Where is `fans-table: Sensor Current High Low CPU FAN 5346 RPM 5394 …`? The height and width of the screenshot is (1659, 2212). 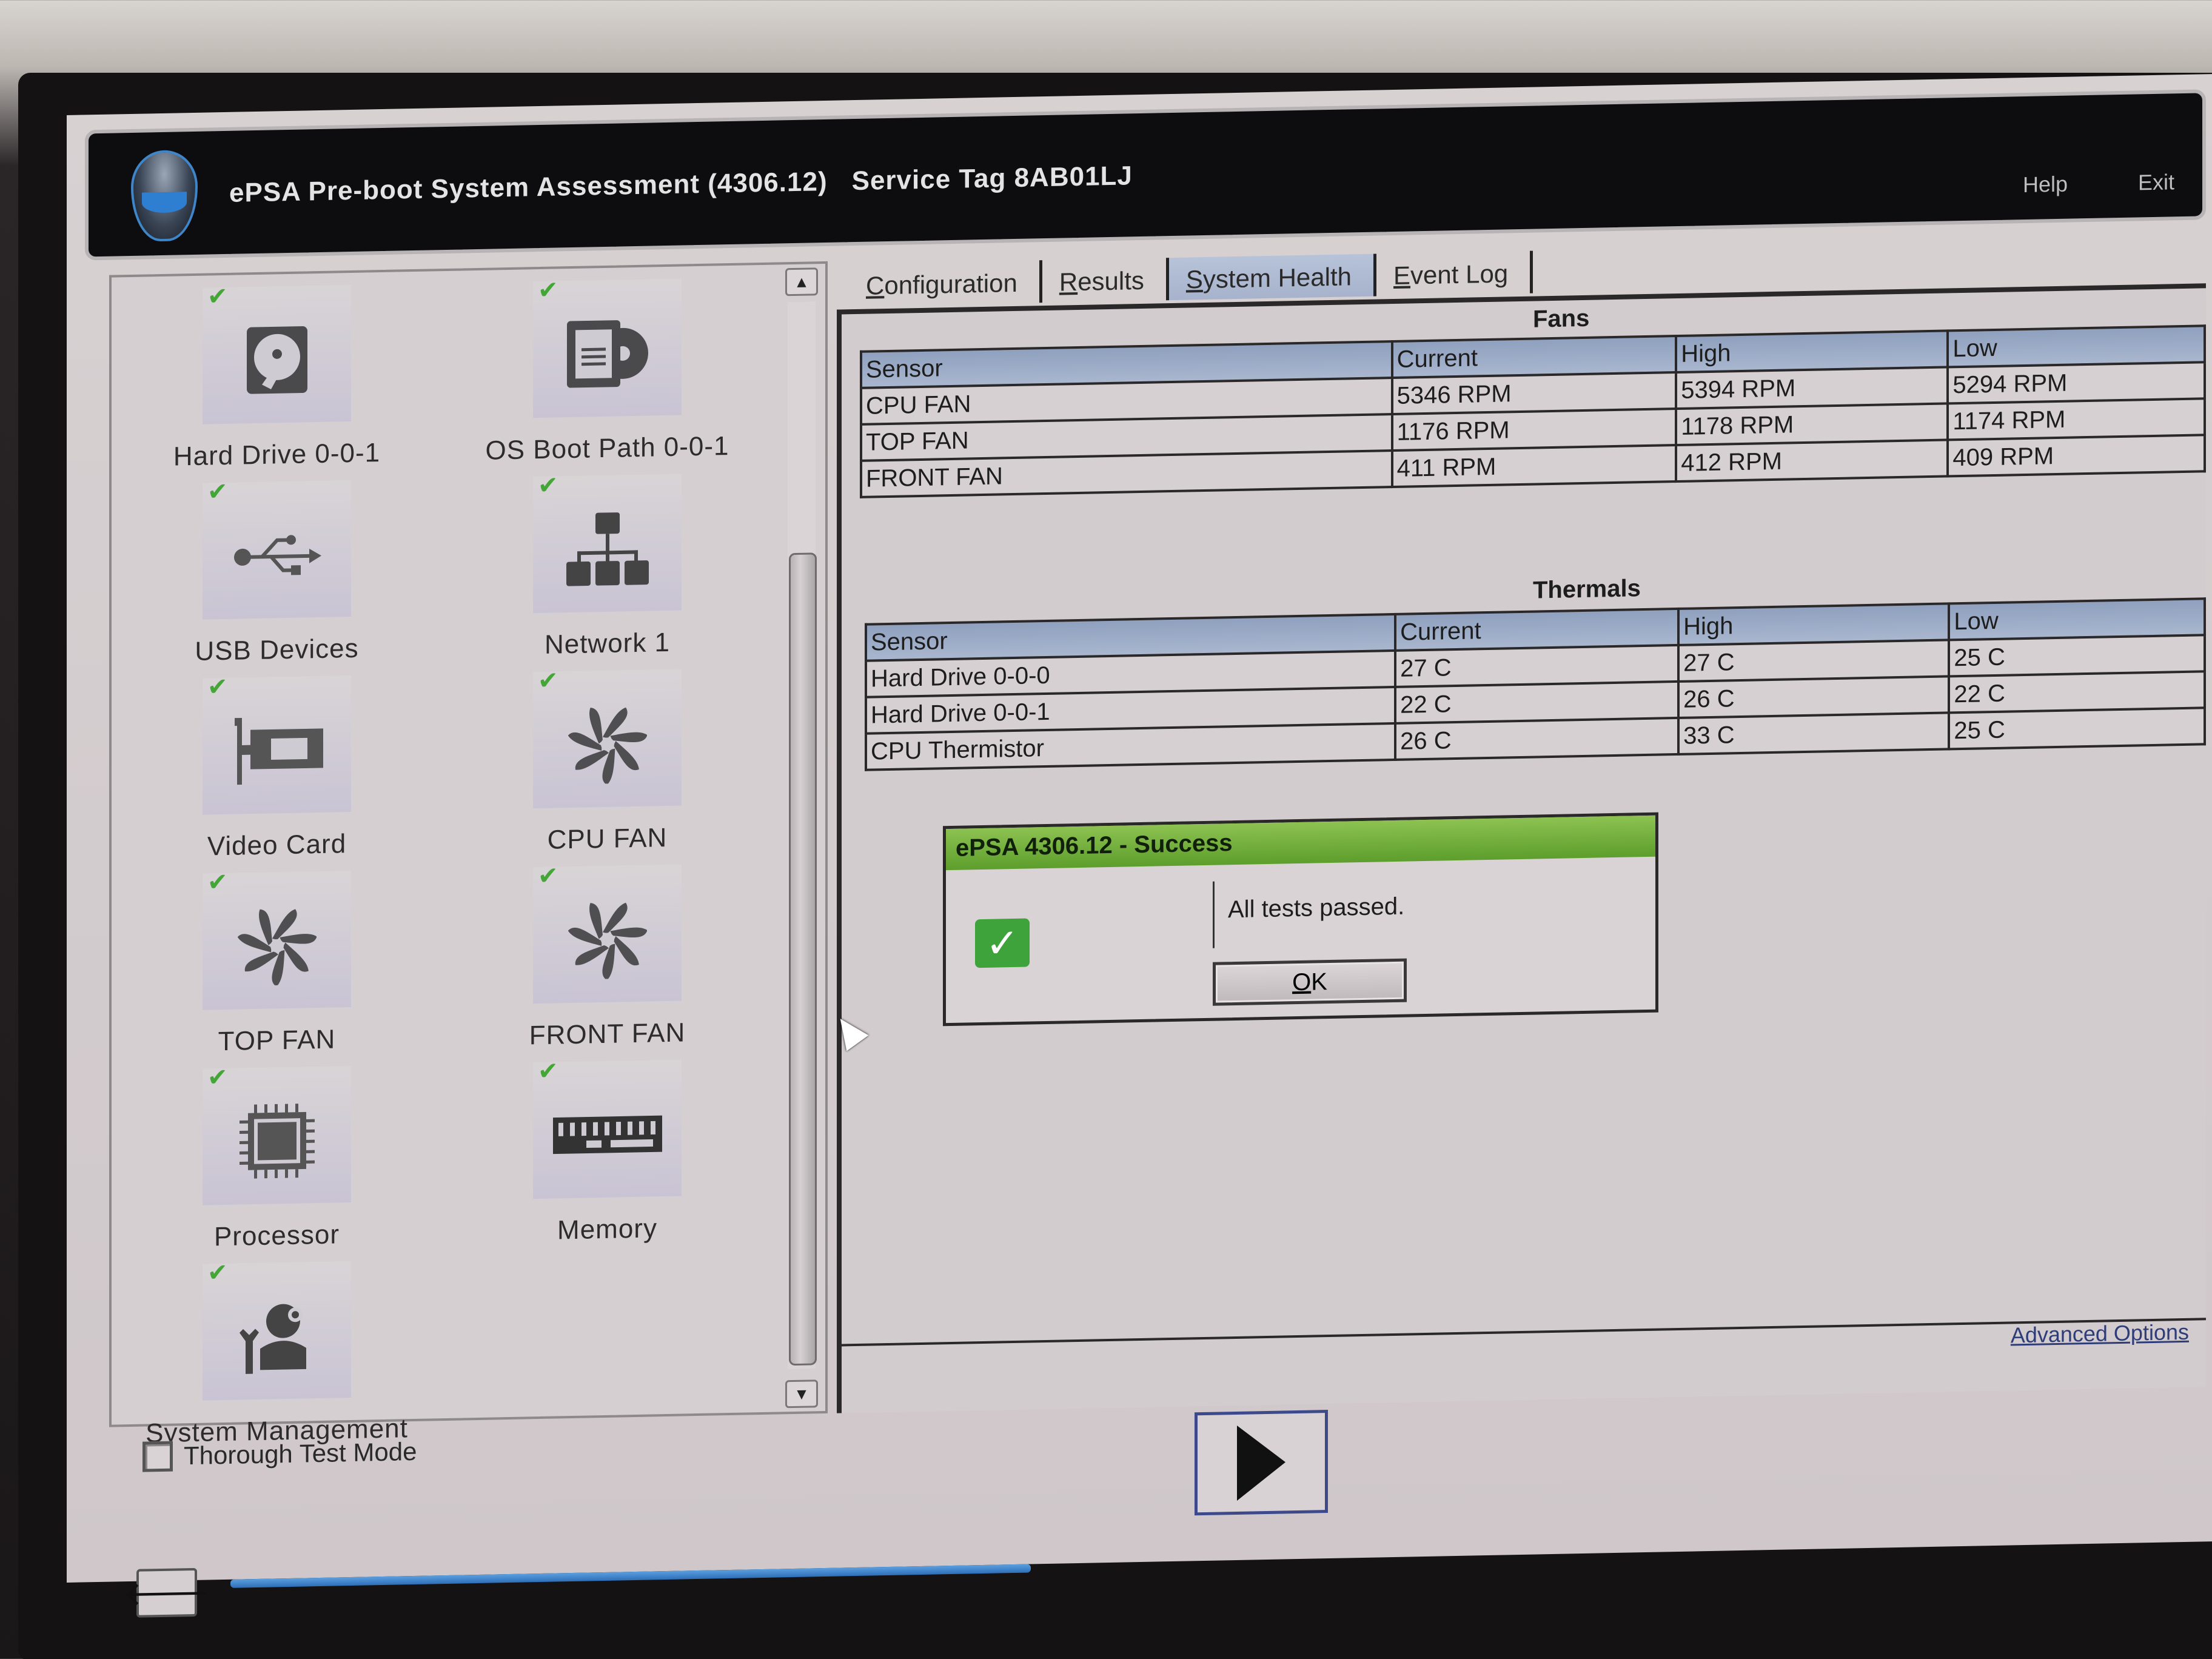
fans-table: Sensor Current High Low CPU FAN 5346 RPM 5394 … is located at coordinates (1533, 411).